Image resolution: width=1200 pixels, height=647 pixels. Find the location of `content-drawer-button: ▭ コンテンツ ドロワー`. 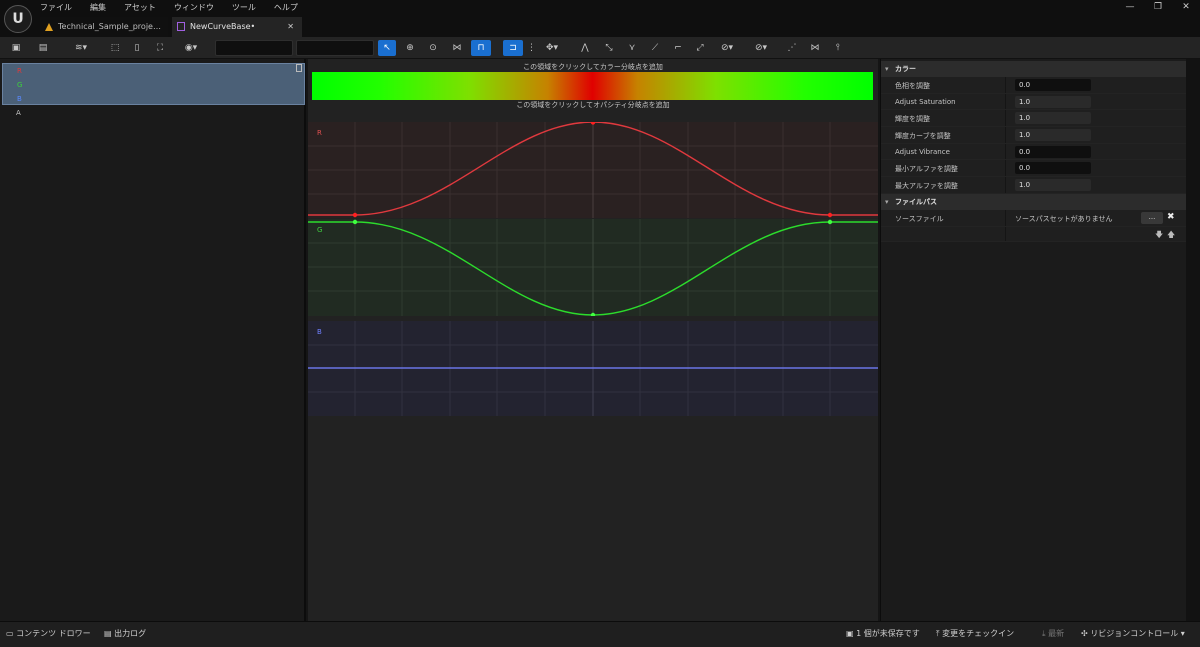

content-drawer-button: ▭ コンテンツ ドロワー is located at coordinates (48, 633).